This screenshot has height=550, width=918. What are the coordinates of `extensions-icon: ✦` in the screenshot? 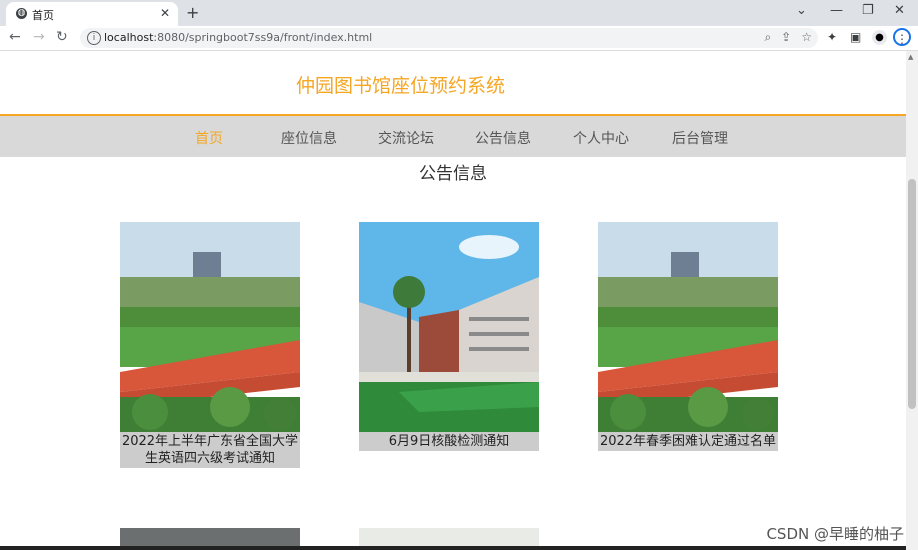 It's located at (832, 37).